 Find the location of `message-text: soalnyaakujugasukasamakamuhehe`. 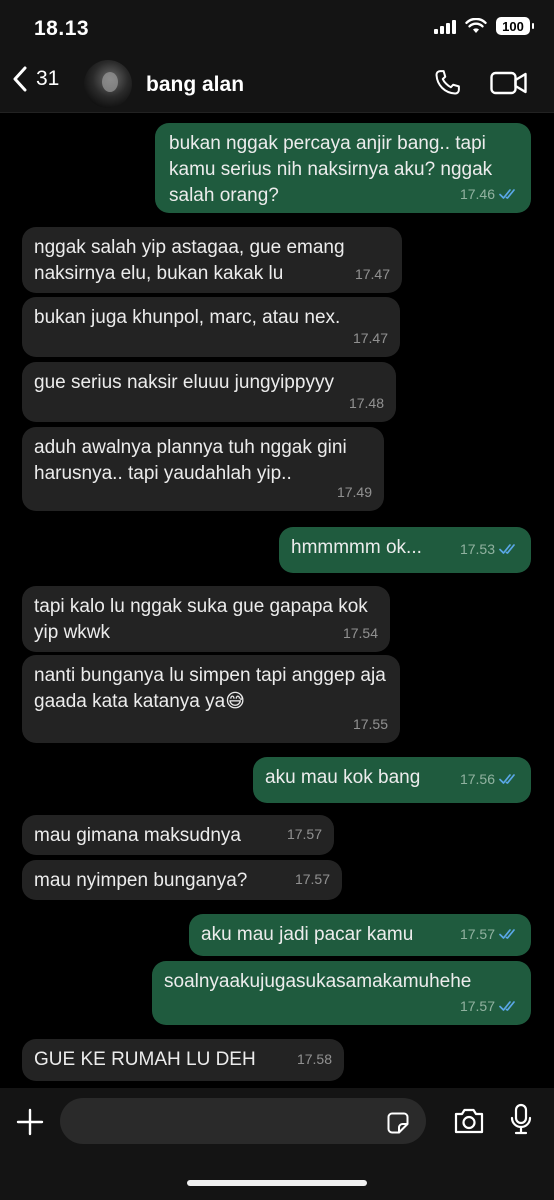

message-text: soalnyaakujugasukasamakamuhehe is located at coordinates (318, 981).